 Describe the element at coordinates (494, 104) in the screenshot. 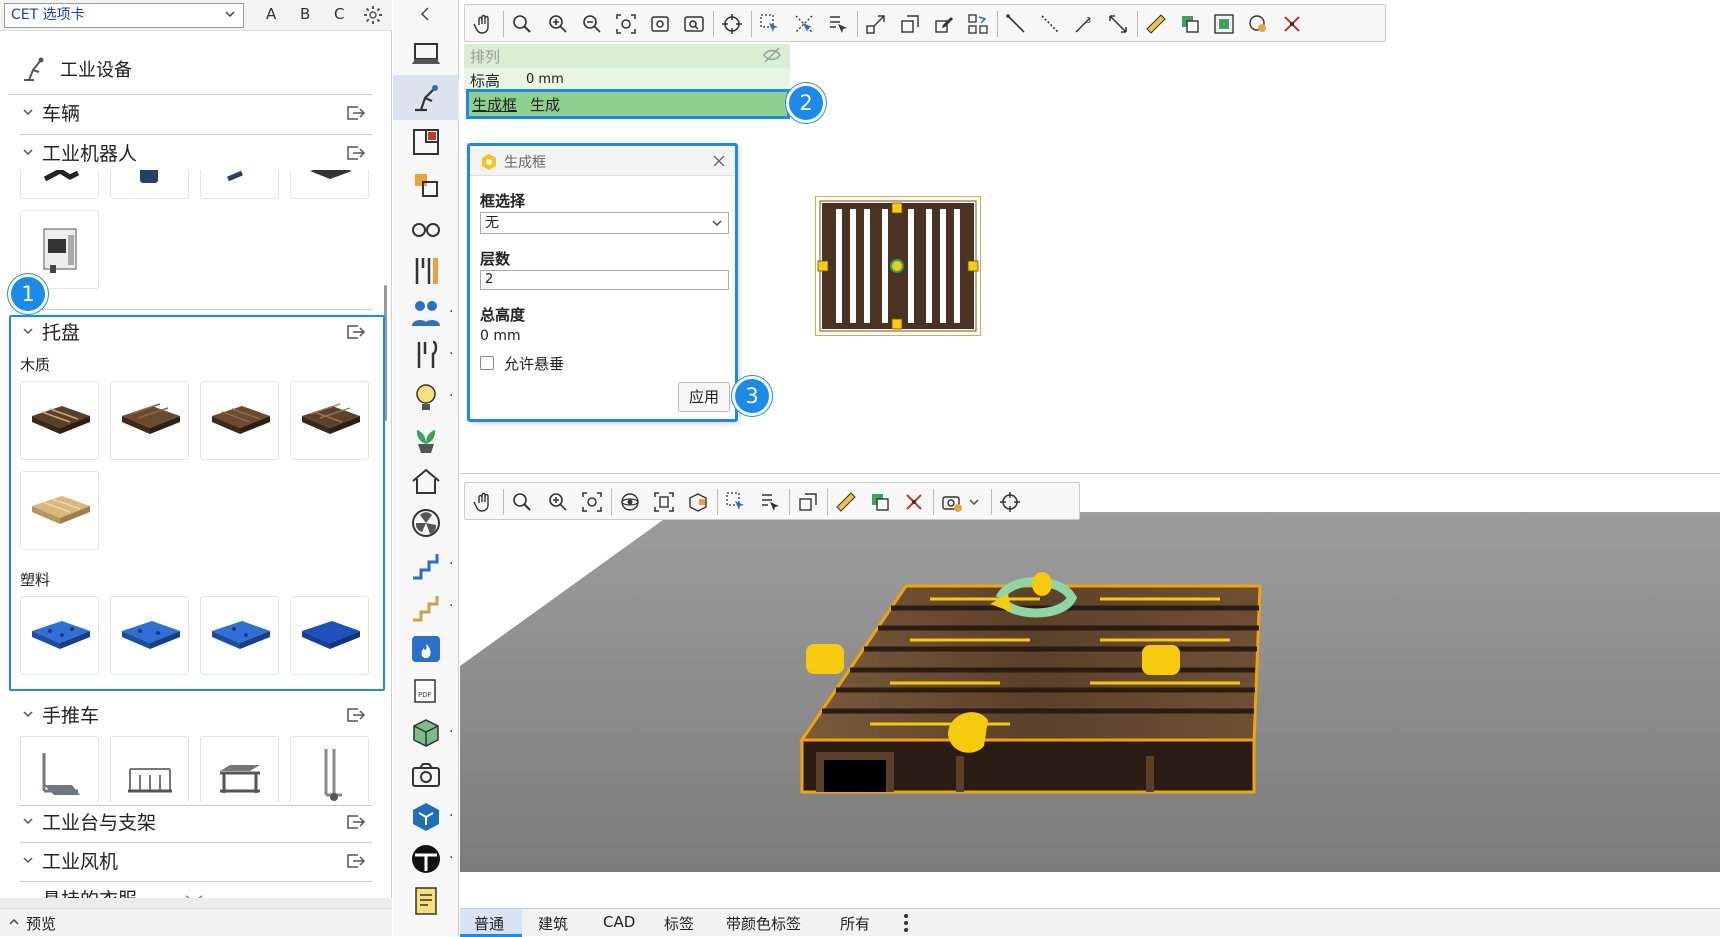

I see `generate-frame-link: 生成框` at that location.